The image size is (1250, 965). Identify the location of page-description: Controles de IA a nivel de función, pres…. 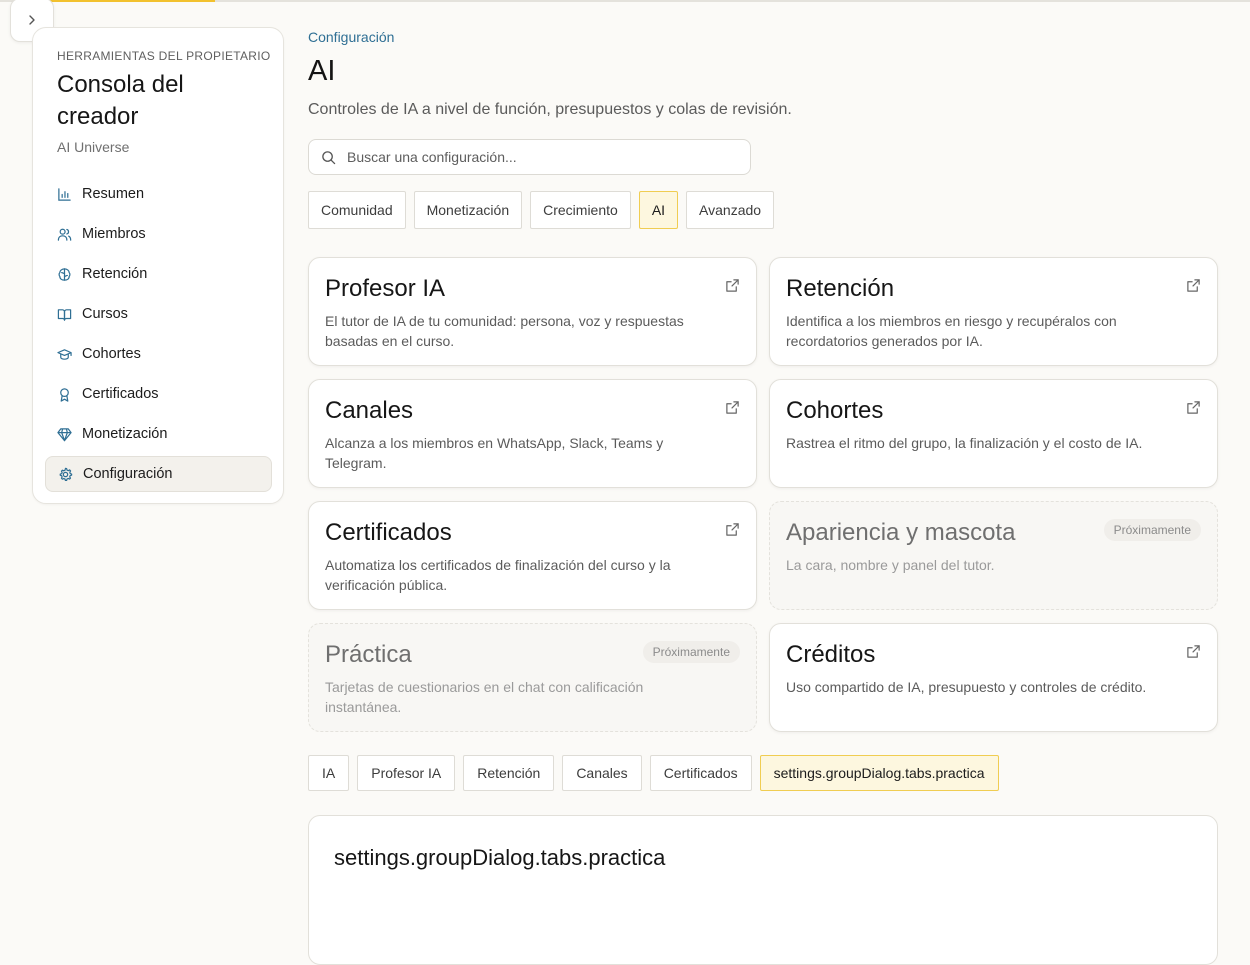
(550, 109).